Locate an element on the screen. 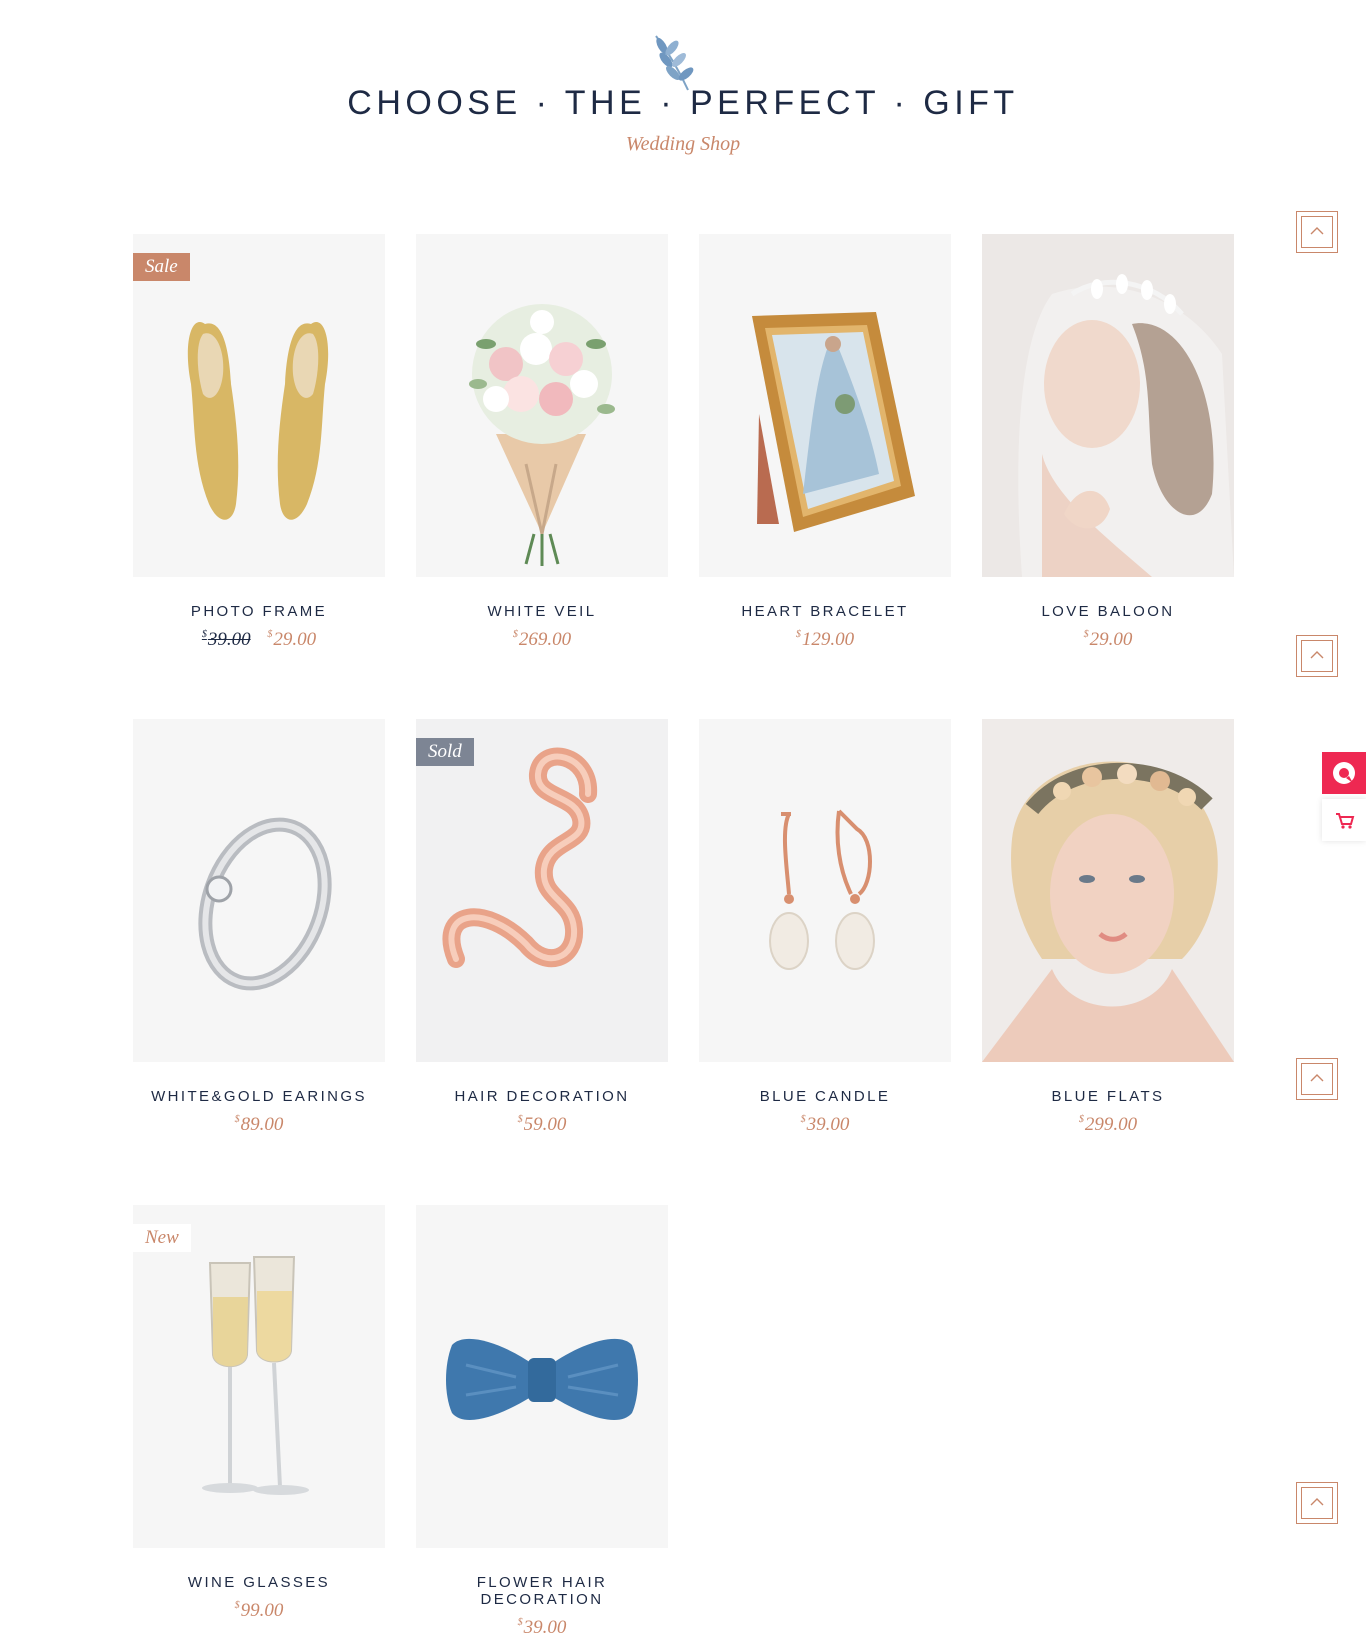 The height and width of the screenshot is (1651, 1366). product-card: Sold HAIR DECORATION $59.00 is located at coordinates (542, 927).